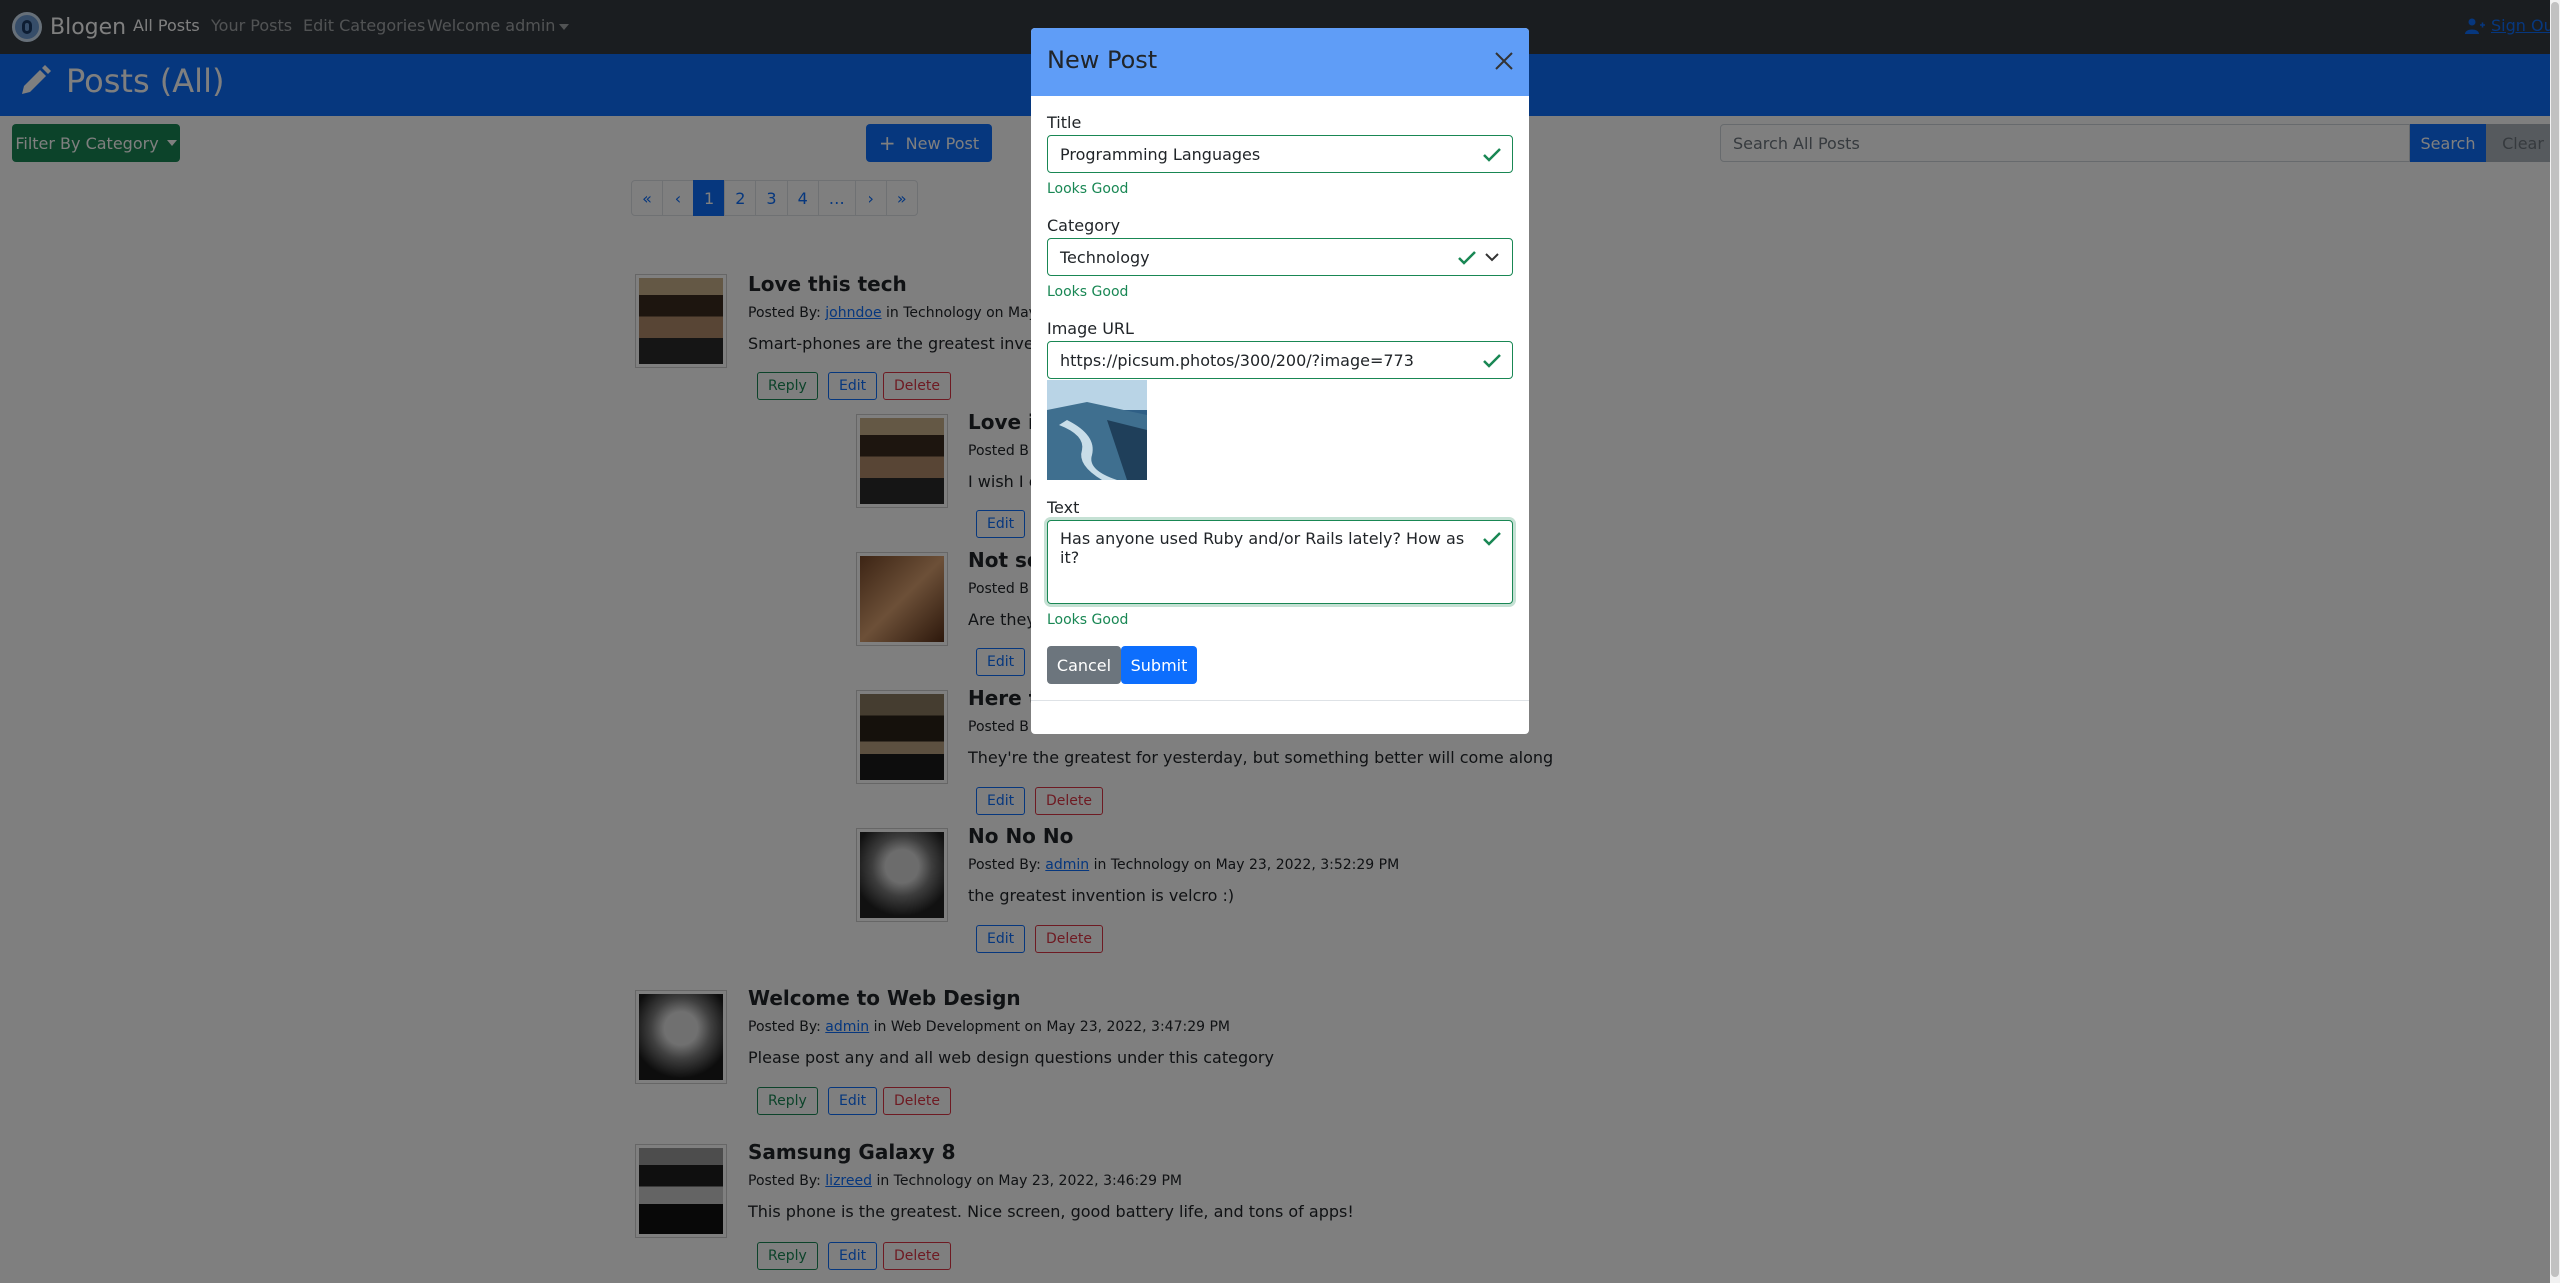 This screenshot has height=1283, width=2560. I want to click on chevron-down-icon, so click(1492, 257).